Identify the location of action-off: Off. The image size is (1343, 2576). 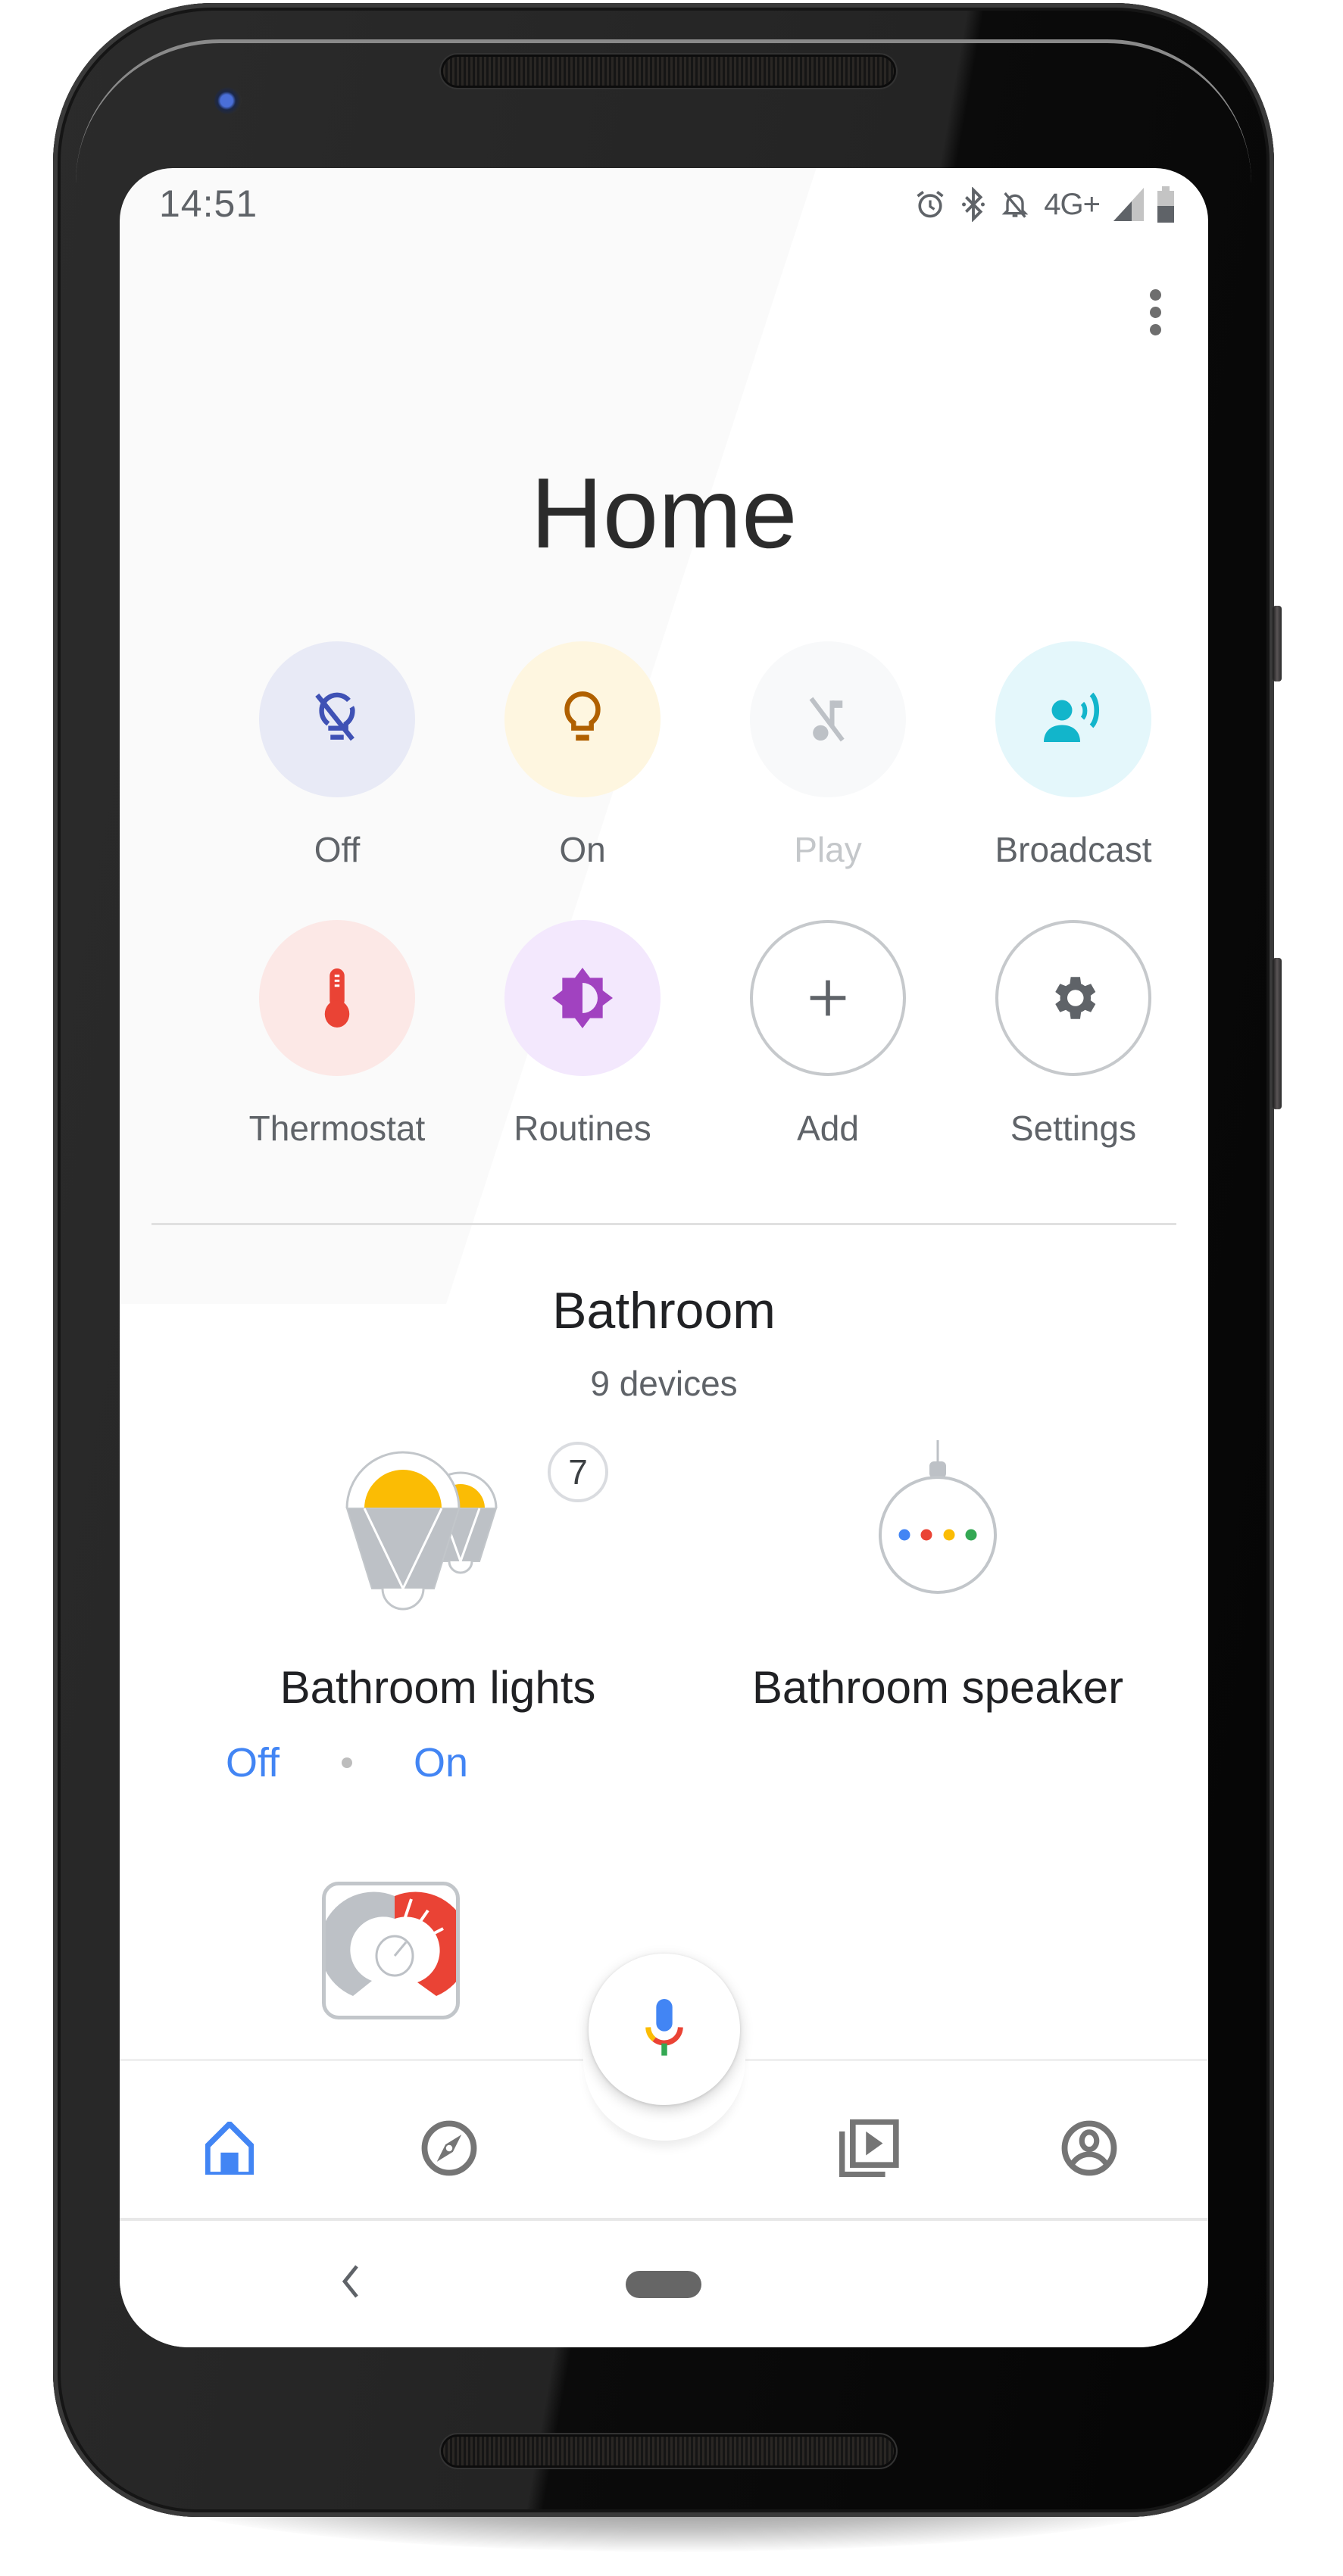
(337, 755).